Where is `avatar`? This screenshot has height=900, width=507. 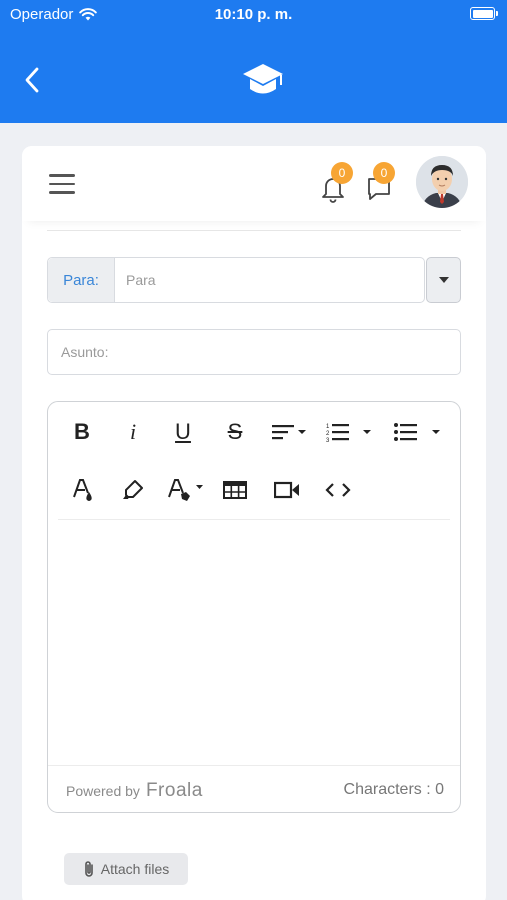
avatar is located at coordinates (442, 182).